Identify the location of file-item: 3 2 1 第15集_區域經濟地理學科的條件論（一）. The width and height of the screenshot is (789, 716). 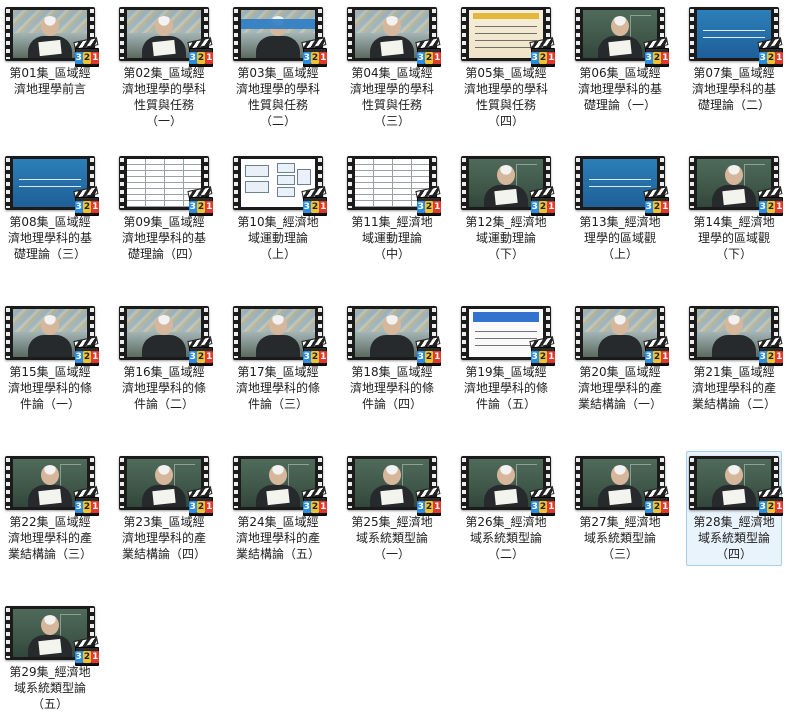
(51, 358).